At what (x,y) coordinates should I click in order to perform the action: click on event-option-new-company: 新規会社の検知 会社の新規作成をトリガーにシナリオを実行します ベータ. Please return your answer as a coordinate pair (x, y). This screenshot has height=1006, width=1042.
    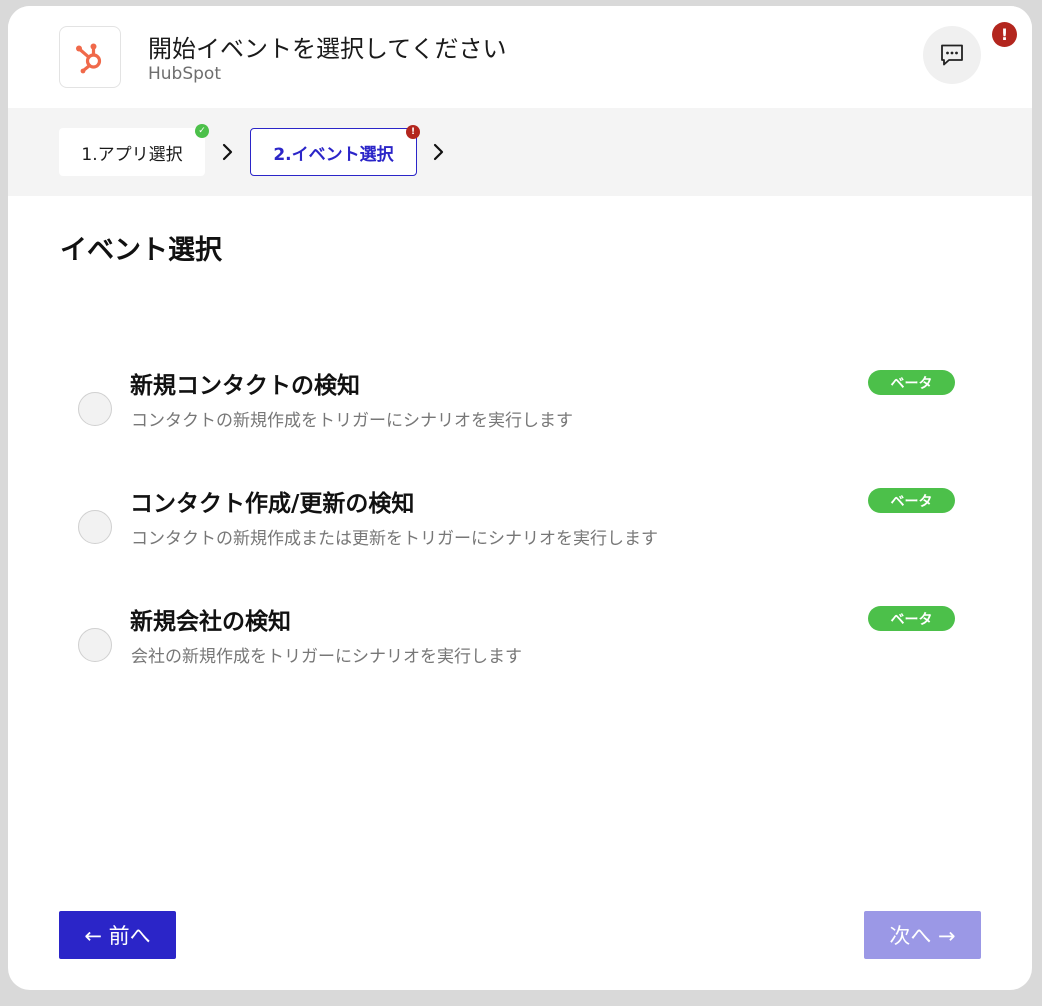
    Looking at the image, I should click on (520, 647).